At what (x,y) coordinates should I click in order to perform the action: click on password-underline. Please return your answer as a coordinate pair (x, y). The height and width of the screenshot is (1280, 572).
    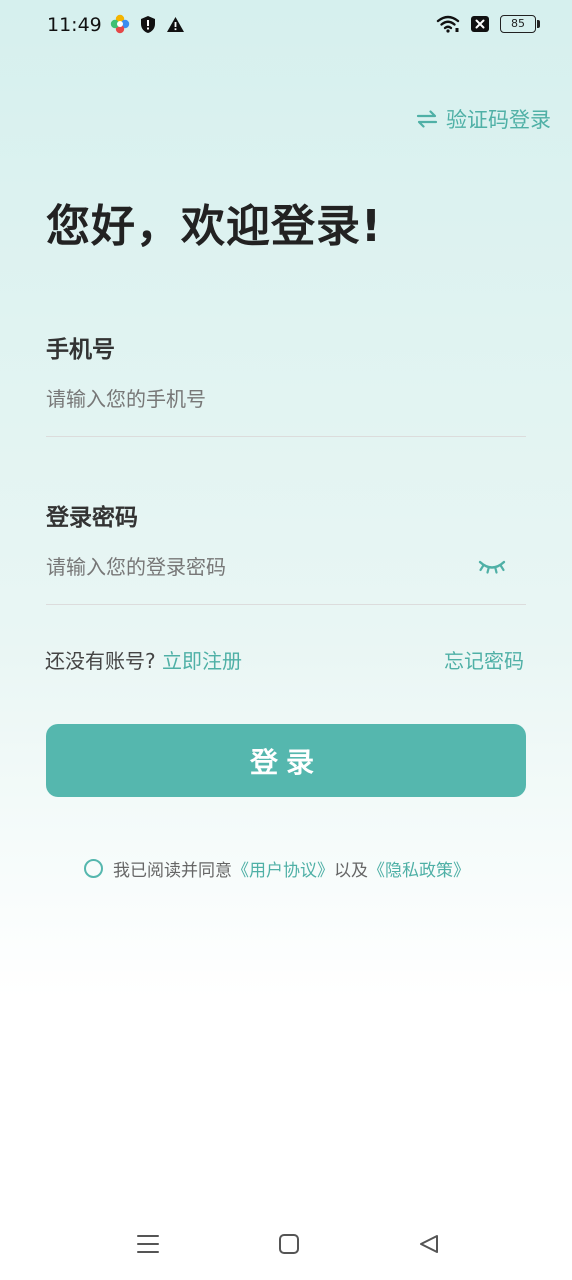
    Looking at the image, I should click on (286, 604).